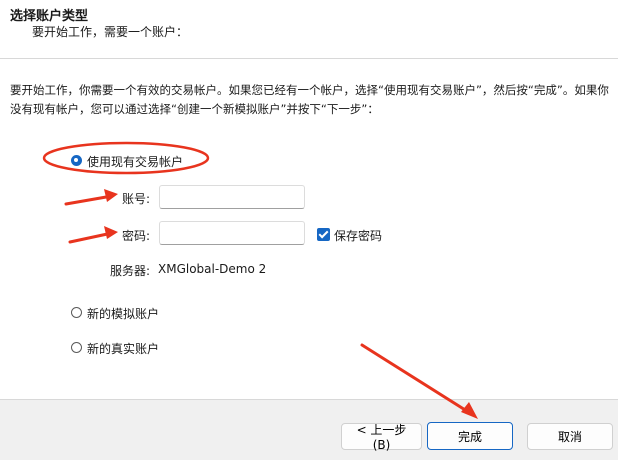 This screenshot has height=460, width=618. I want to click on radio-new-real-account, so click(76, 347).